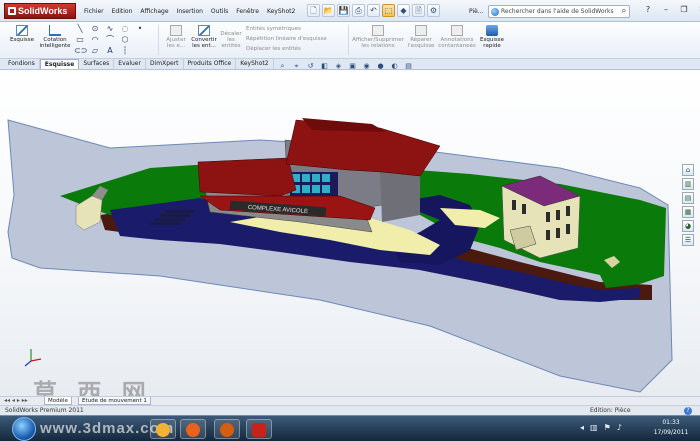 The width and height of the screenshot is (700, 441). I want to click on upper-roof-ridge, so click(344, 125).